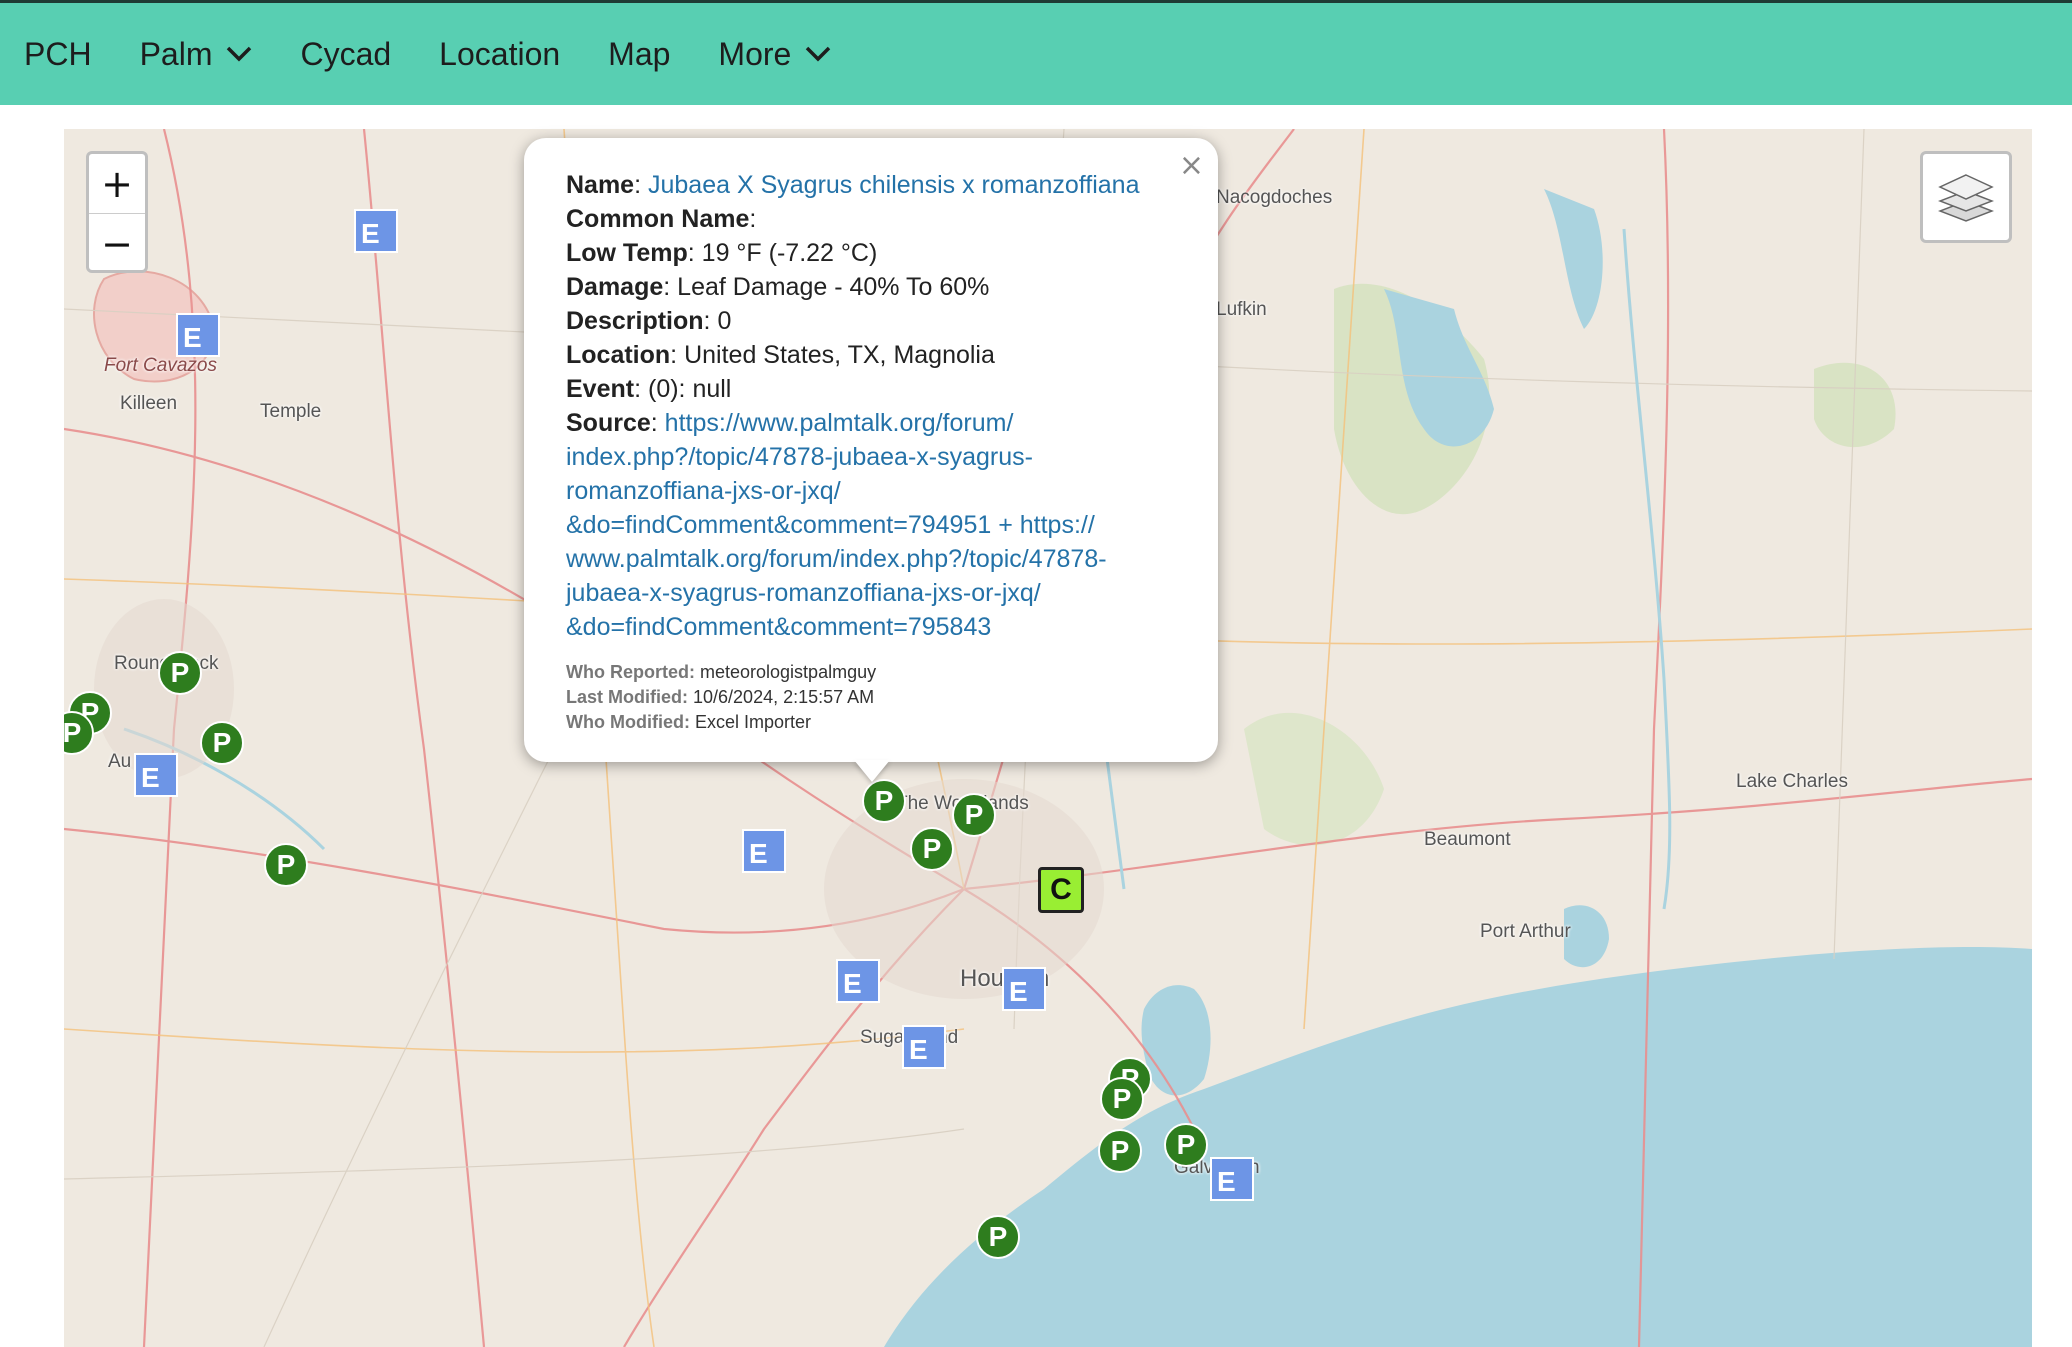 Image resolution: width=2072 pixels, height=1347 pixels. Describe the element at coordinates (615, 287) in the screenshot. I see `popup-damage-label: Damage` at that location.